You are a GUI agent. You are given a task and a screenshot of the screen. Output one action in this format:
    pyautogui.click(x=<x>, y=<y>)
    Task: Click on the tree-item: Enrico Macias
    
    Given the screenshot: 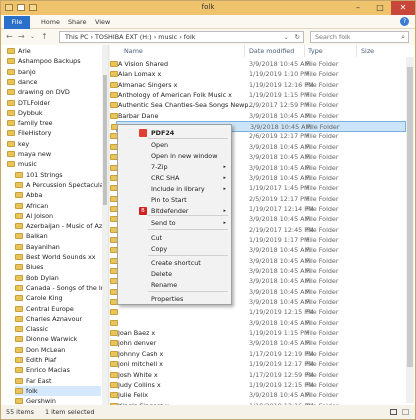 What is the action you would take?
    pyautogui.click(x=58, y=370)
    